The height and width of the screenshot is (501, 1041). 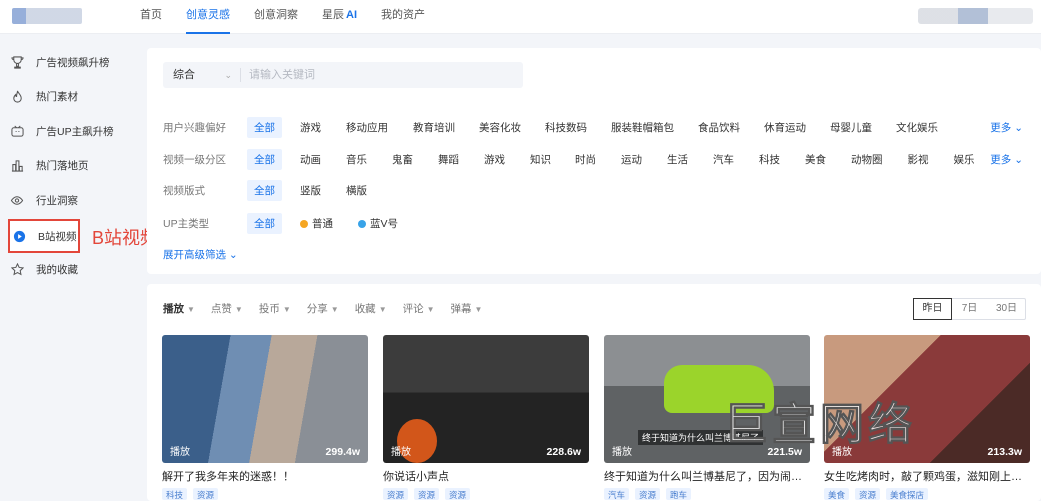 I want to click on nav-creative-inspiration: 创意灵感, so click(x=208, y=17).